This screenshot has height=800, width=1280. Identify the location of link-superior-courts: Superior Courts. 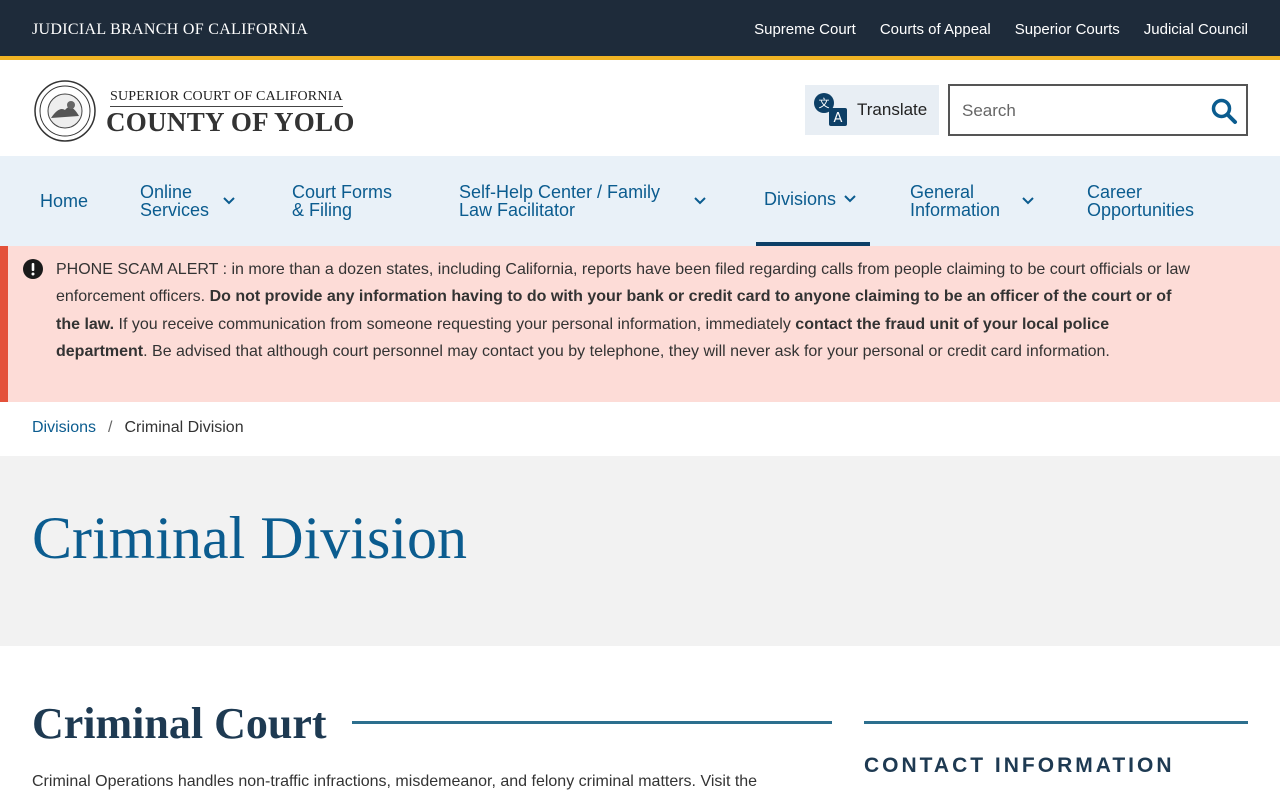
(1067, 29).